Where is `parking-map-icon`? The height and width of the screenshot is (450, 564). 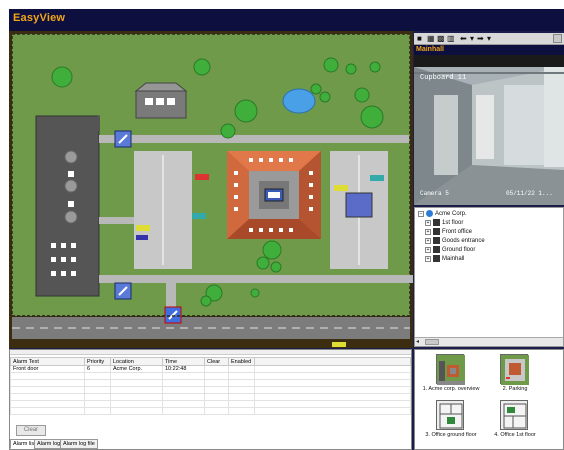 parking-map-icon is located at coordinates (514, 369).